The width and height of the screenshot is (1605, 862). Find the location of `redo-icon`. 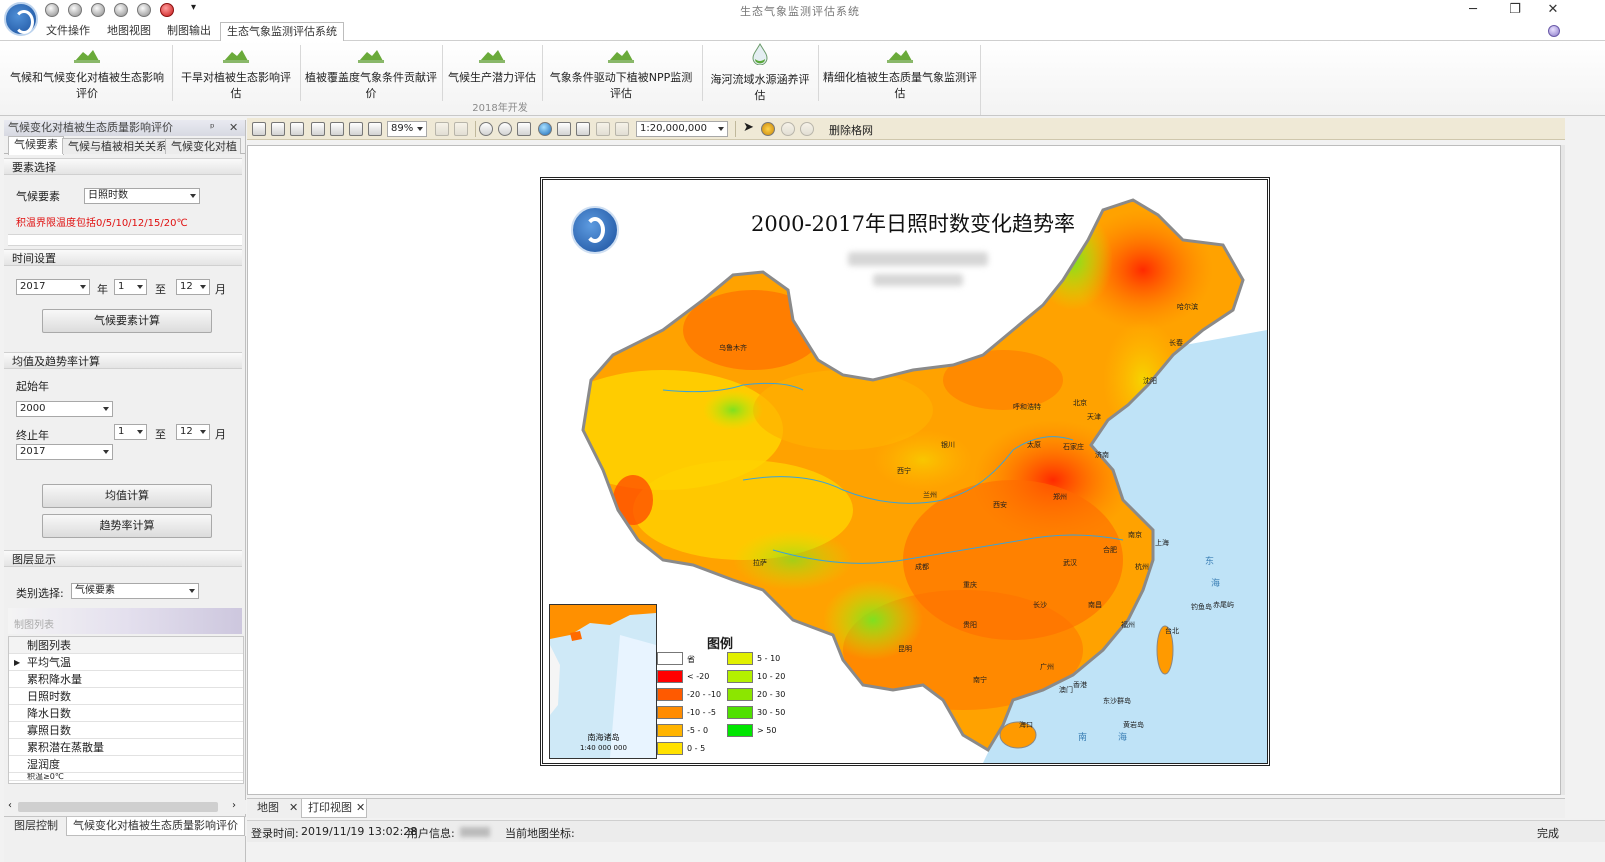

redo-icon is located at coordinates (788, 129).